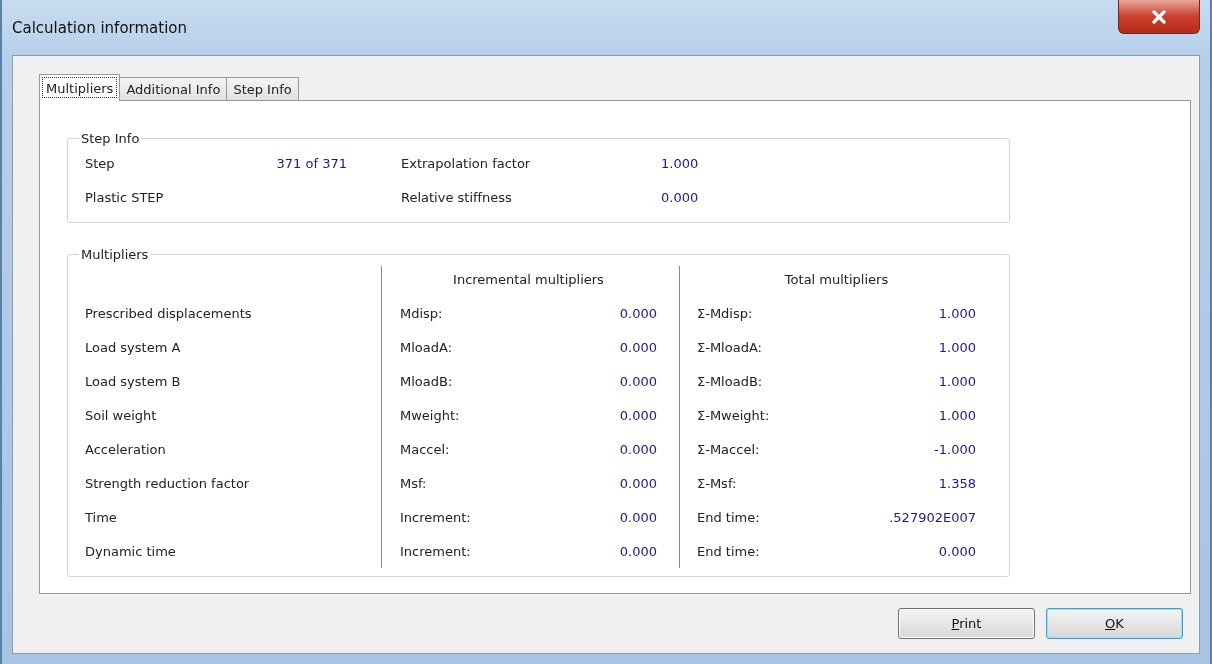 Image resolution: width=1212 pixels, height=664 pixels. I want to click on multiplier-label: Σ-MloadA:, so click(729, 347).